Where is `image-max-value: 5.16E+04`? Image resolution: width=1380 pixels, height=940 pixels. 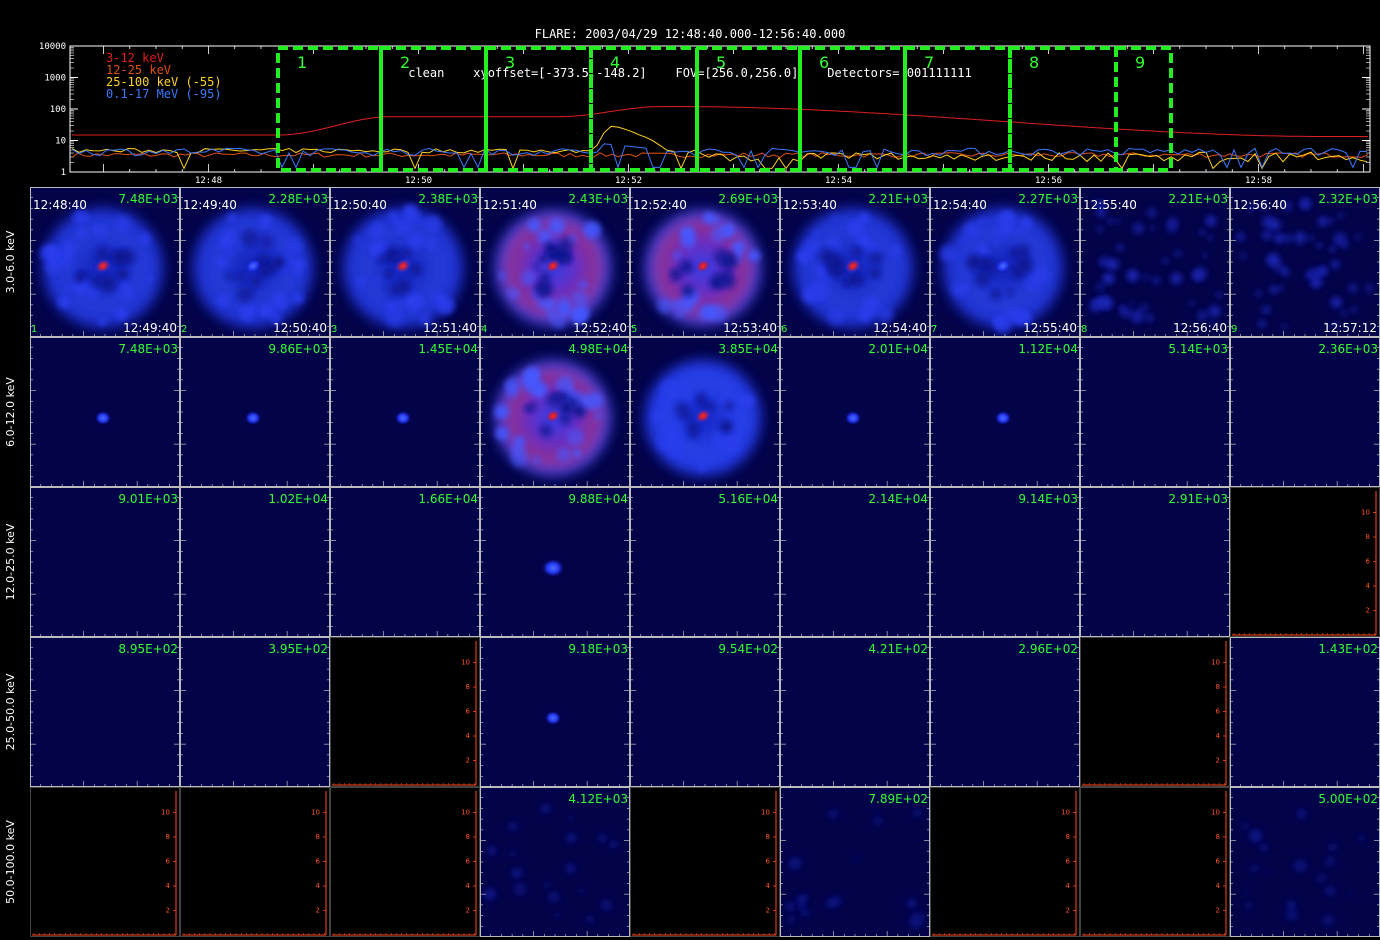
image-max-value: 5.16E+04 is located at coordinates (748, 499).